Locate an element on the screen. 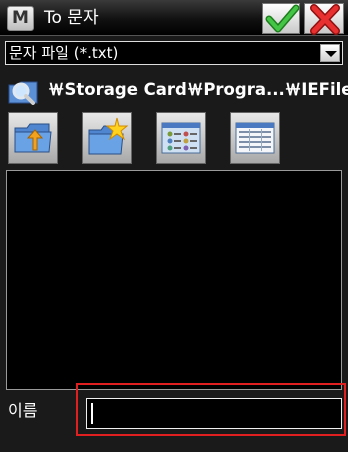 Image resolution: width=348 pixels, height=452 pixels. folder-up-button is located at coordinates (33, 138).